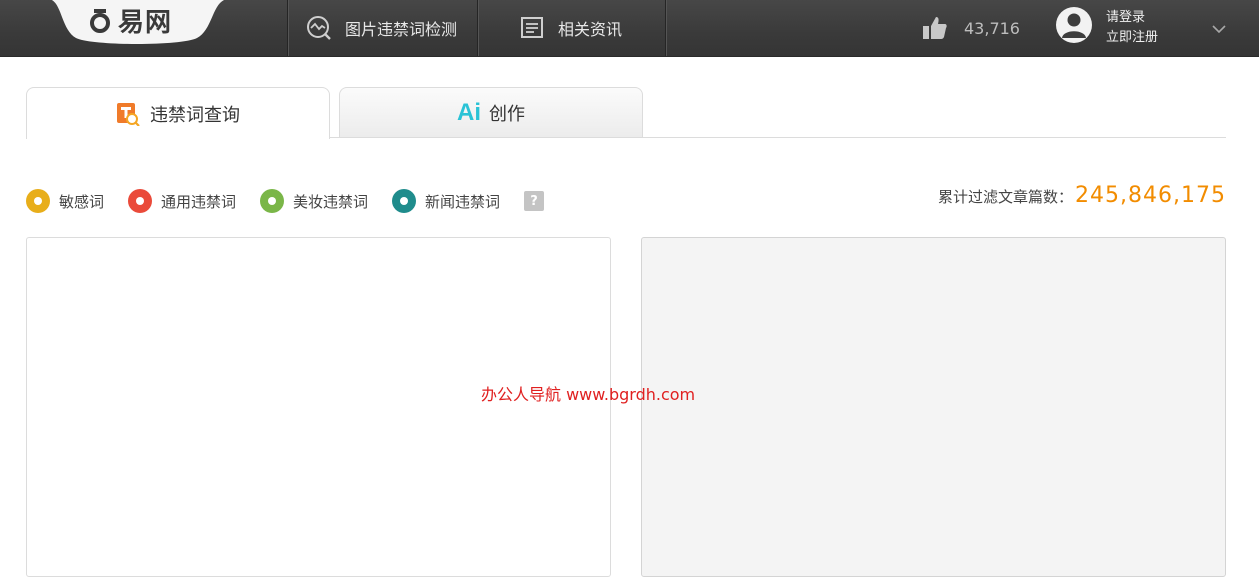  Describe the element at coordinates (1219, 29) in the screenshot. I see `chevron-down-icon` at that location.